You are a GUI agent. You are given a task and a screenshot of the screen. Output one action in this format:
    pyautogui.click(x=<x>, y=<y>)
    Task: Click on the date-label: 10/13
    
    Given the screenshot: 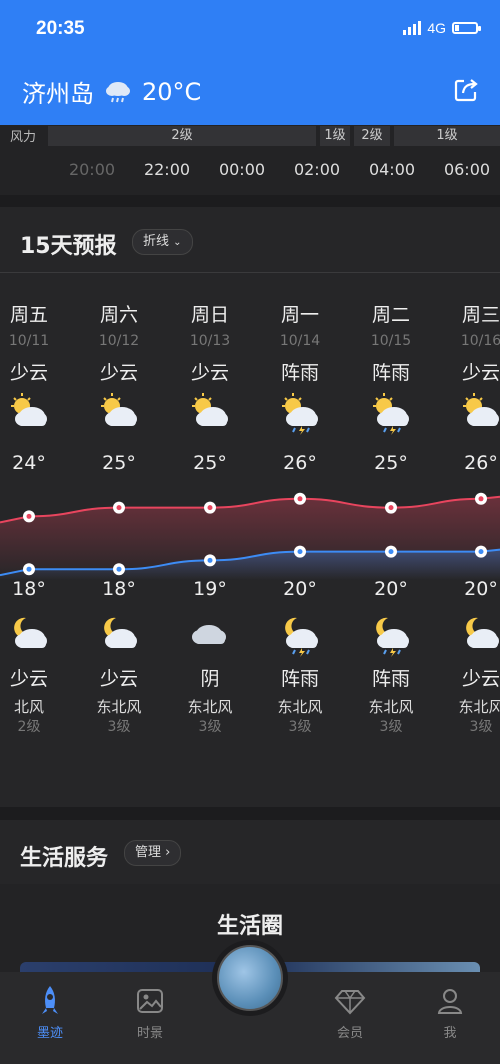 What is the action you would take?
    pyautogui.click(x=210, y=341)
    